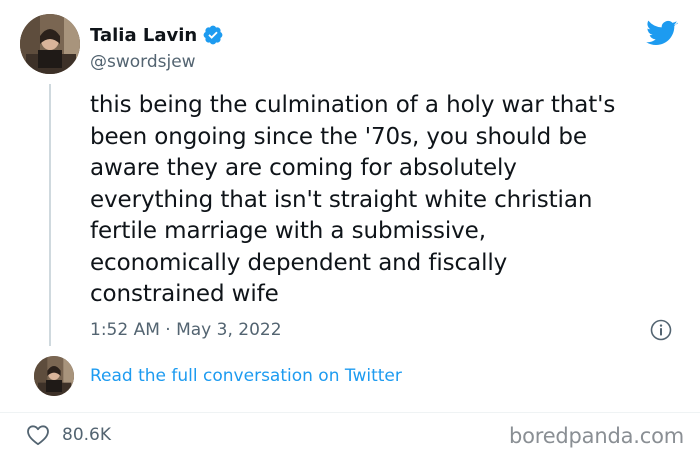 The image size is (700, 461). Describe the element at coordinates (186, 330) in the screenshot. I see `tweet-timestamp: 1:52 AM · May 3, 2022` at that location.